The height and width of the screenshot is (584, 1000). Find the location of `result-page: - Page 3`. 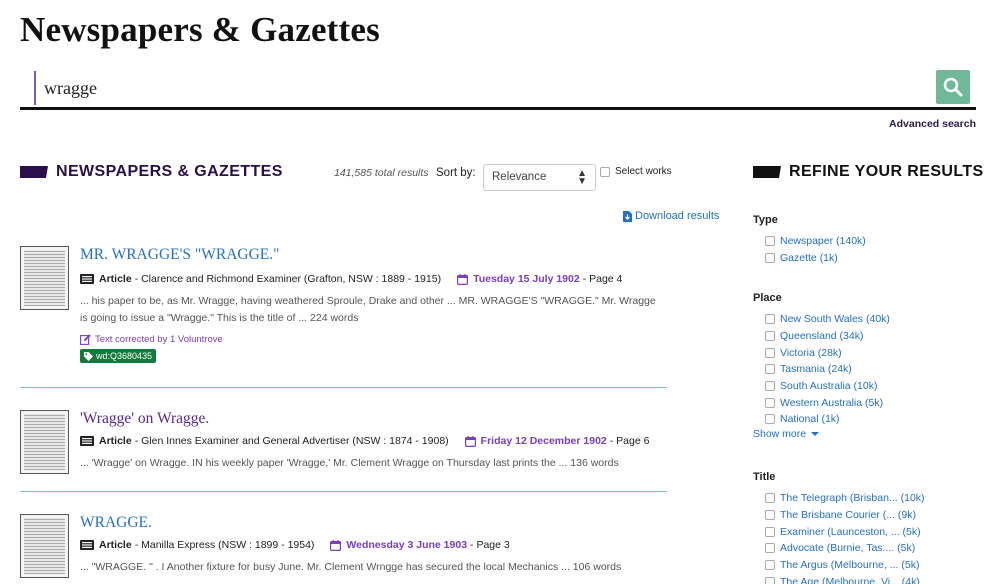

result-page: - Page 3 is located at coordinates (490, 545).